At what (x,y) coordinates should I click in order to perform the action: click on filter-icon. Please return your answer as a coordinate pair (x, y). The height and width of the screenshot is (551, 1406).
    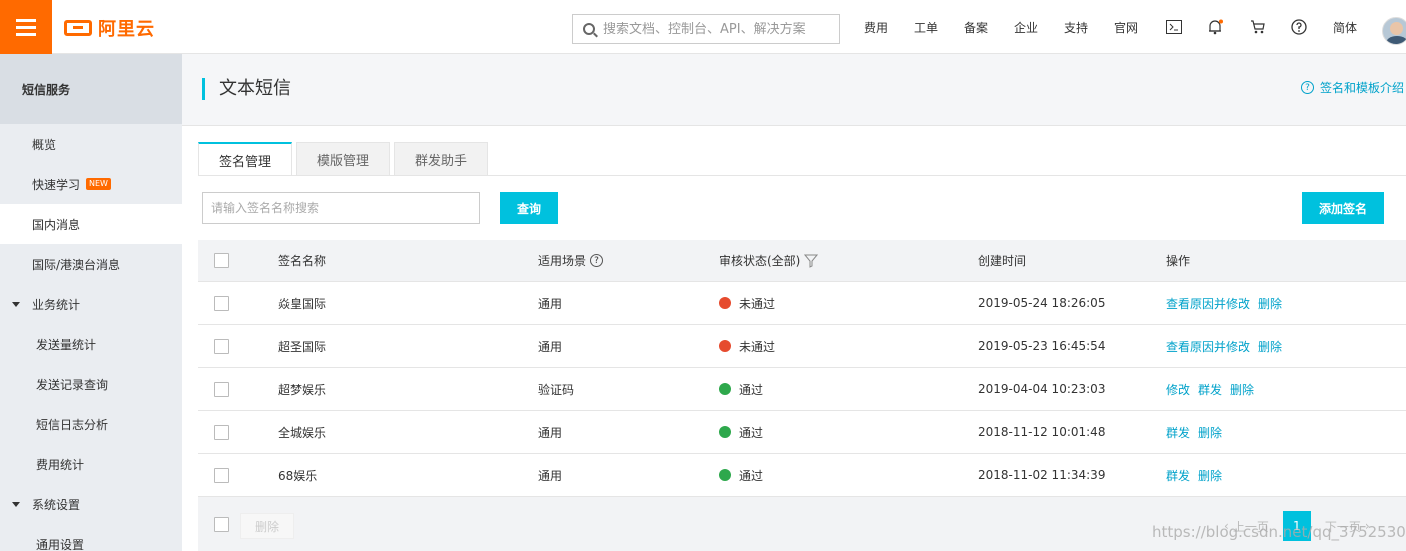
    Looking at the image, I should click on (811, 261).